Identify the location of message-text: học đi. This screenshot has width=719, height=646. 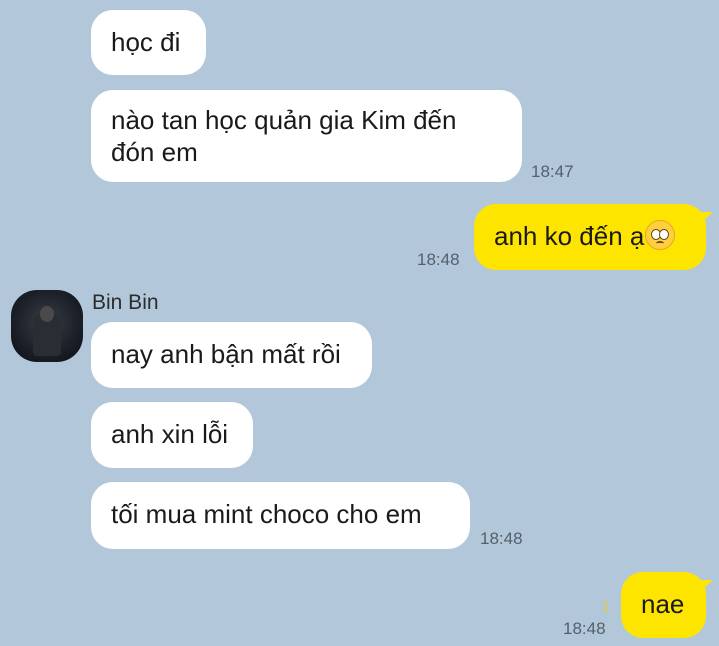
(146, 42).